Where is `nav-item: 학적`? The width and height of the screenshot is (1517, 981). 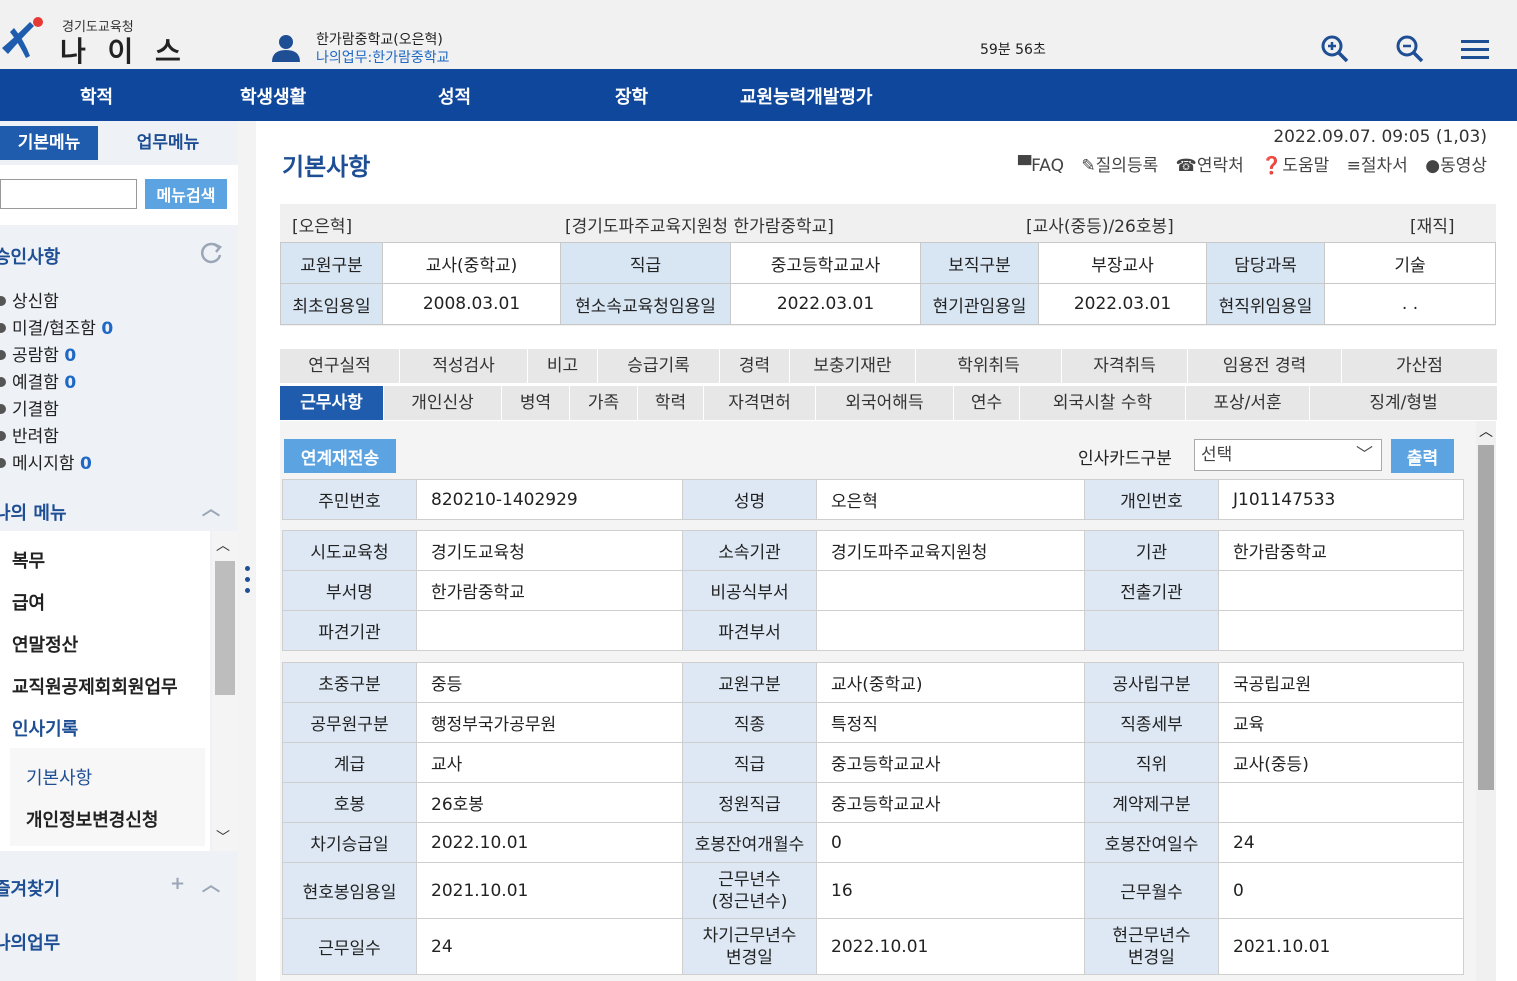 nav-item: 학적 is located at coordinates (96, 96).